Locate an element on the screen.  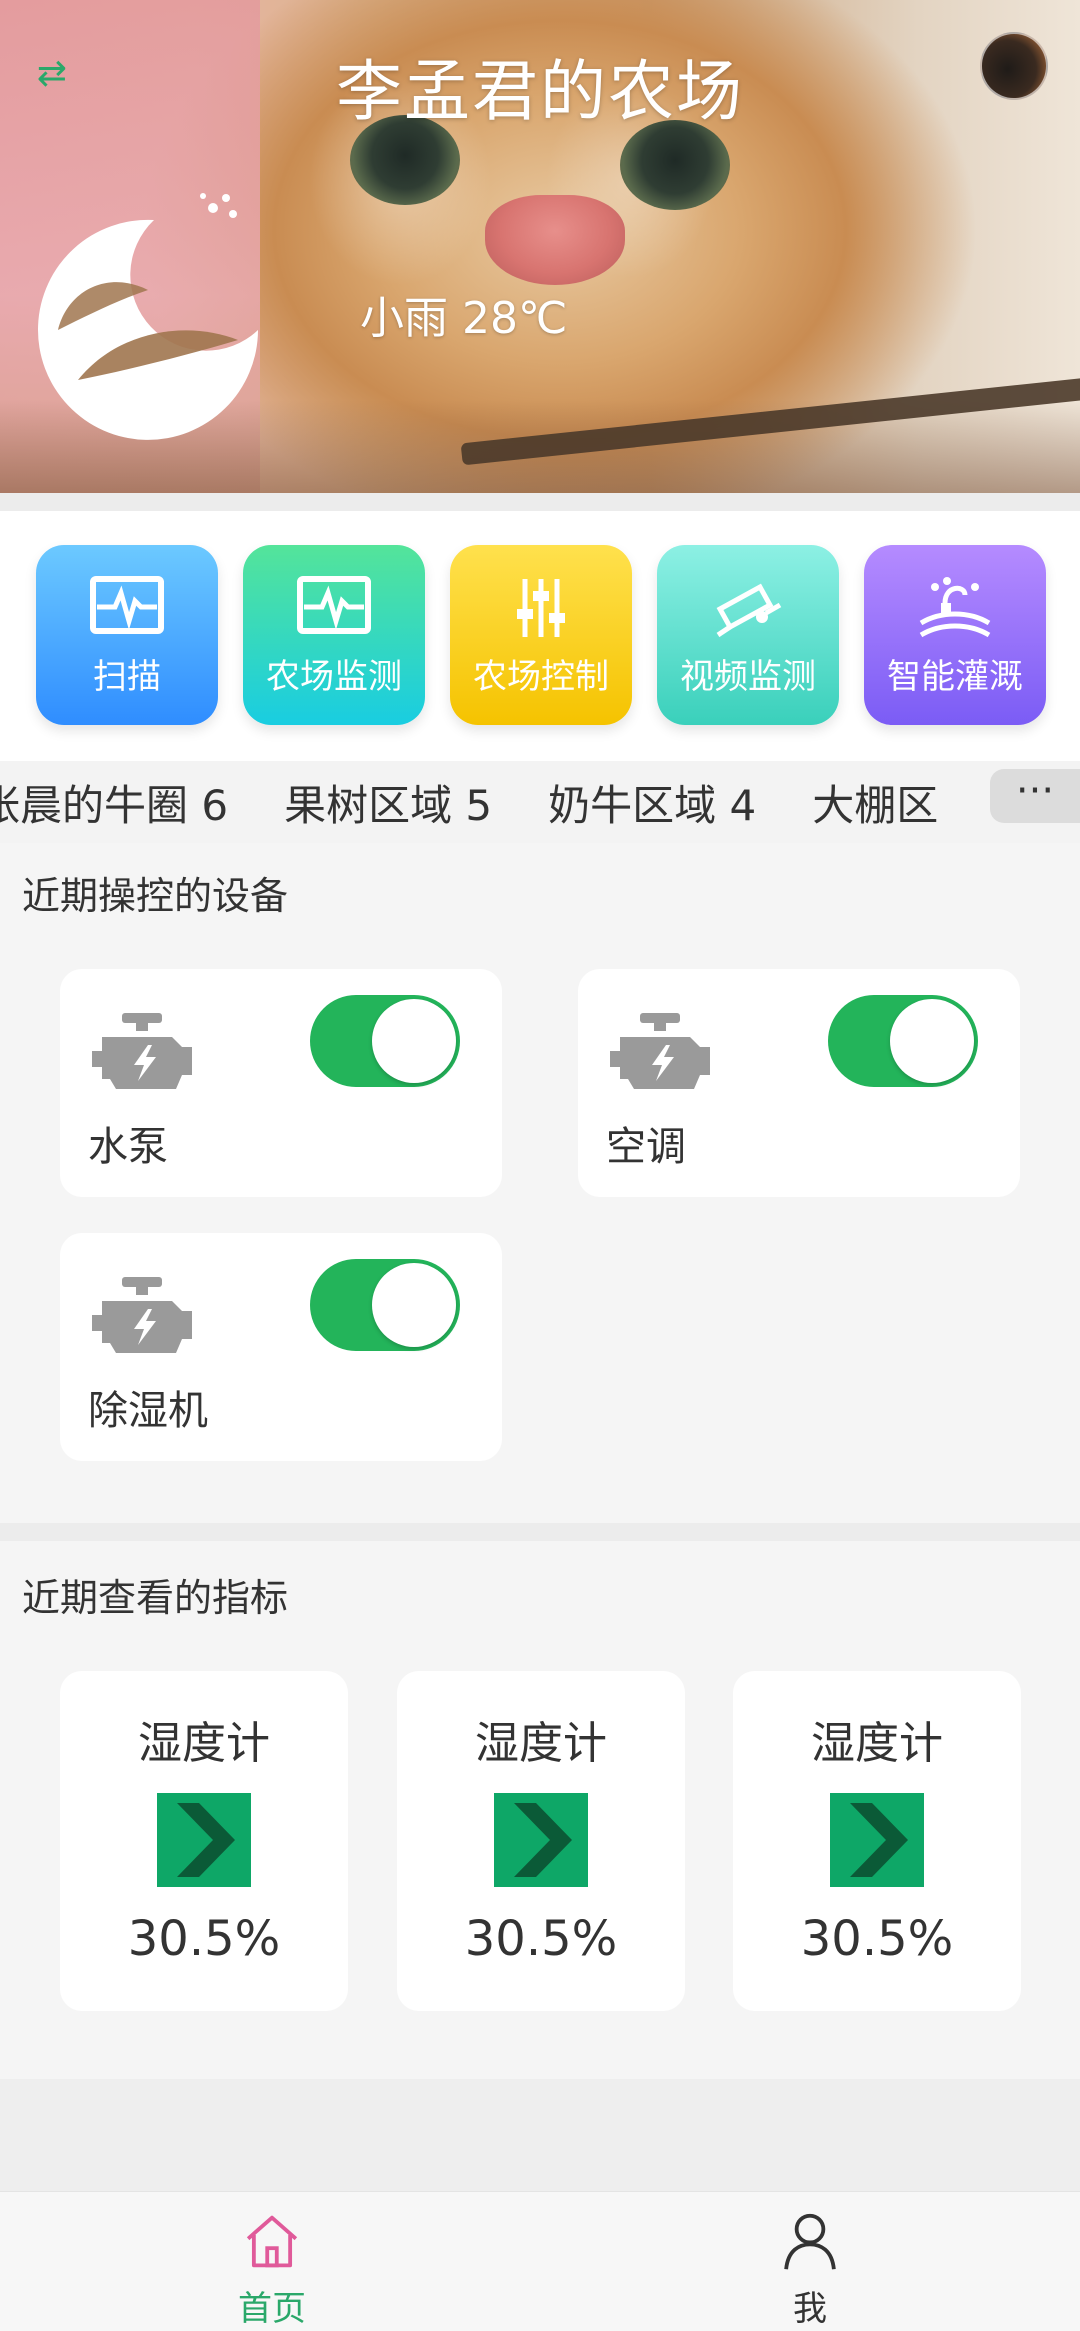
scan-icon is located at coordinates (127, 604).